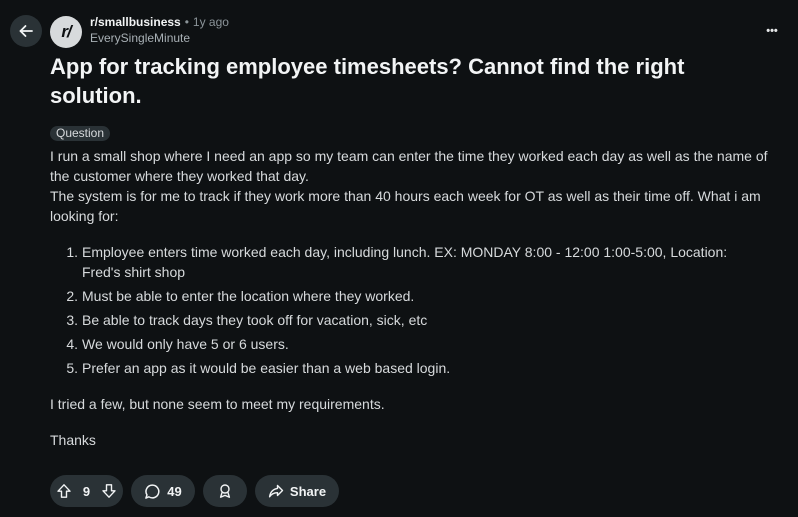  I want to click on award-button, so click(225, 491).